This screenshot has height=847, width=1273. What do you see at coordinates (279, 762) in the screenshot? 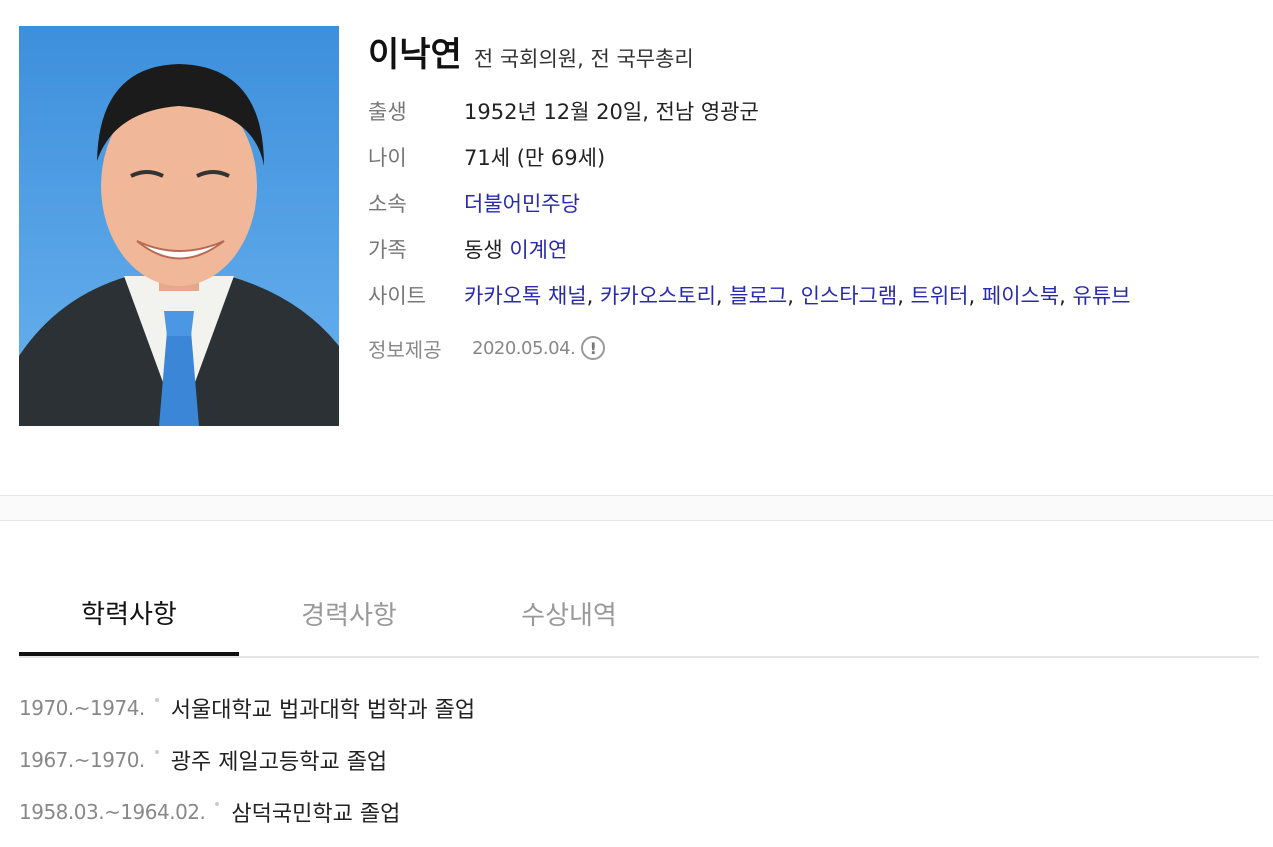
I see `education-description: 광주 제일고등학교 졸업` at bounding box center [279, 762].